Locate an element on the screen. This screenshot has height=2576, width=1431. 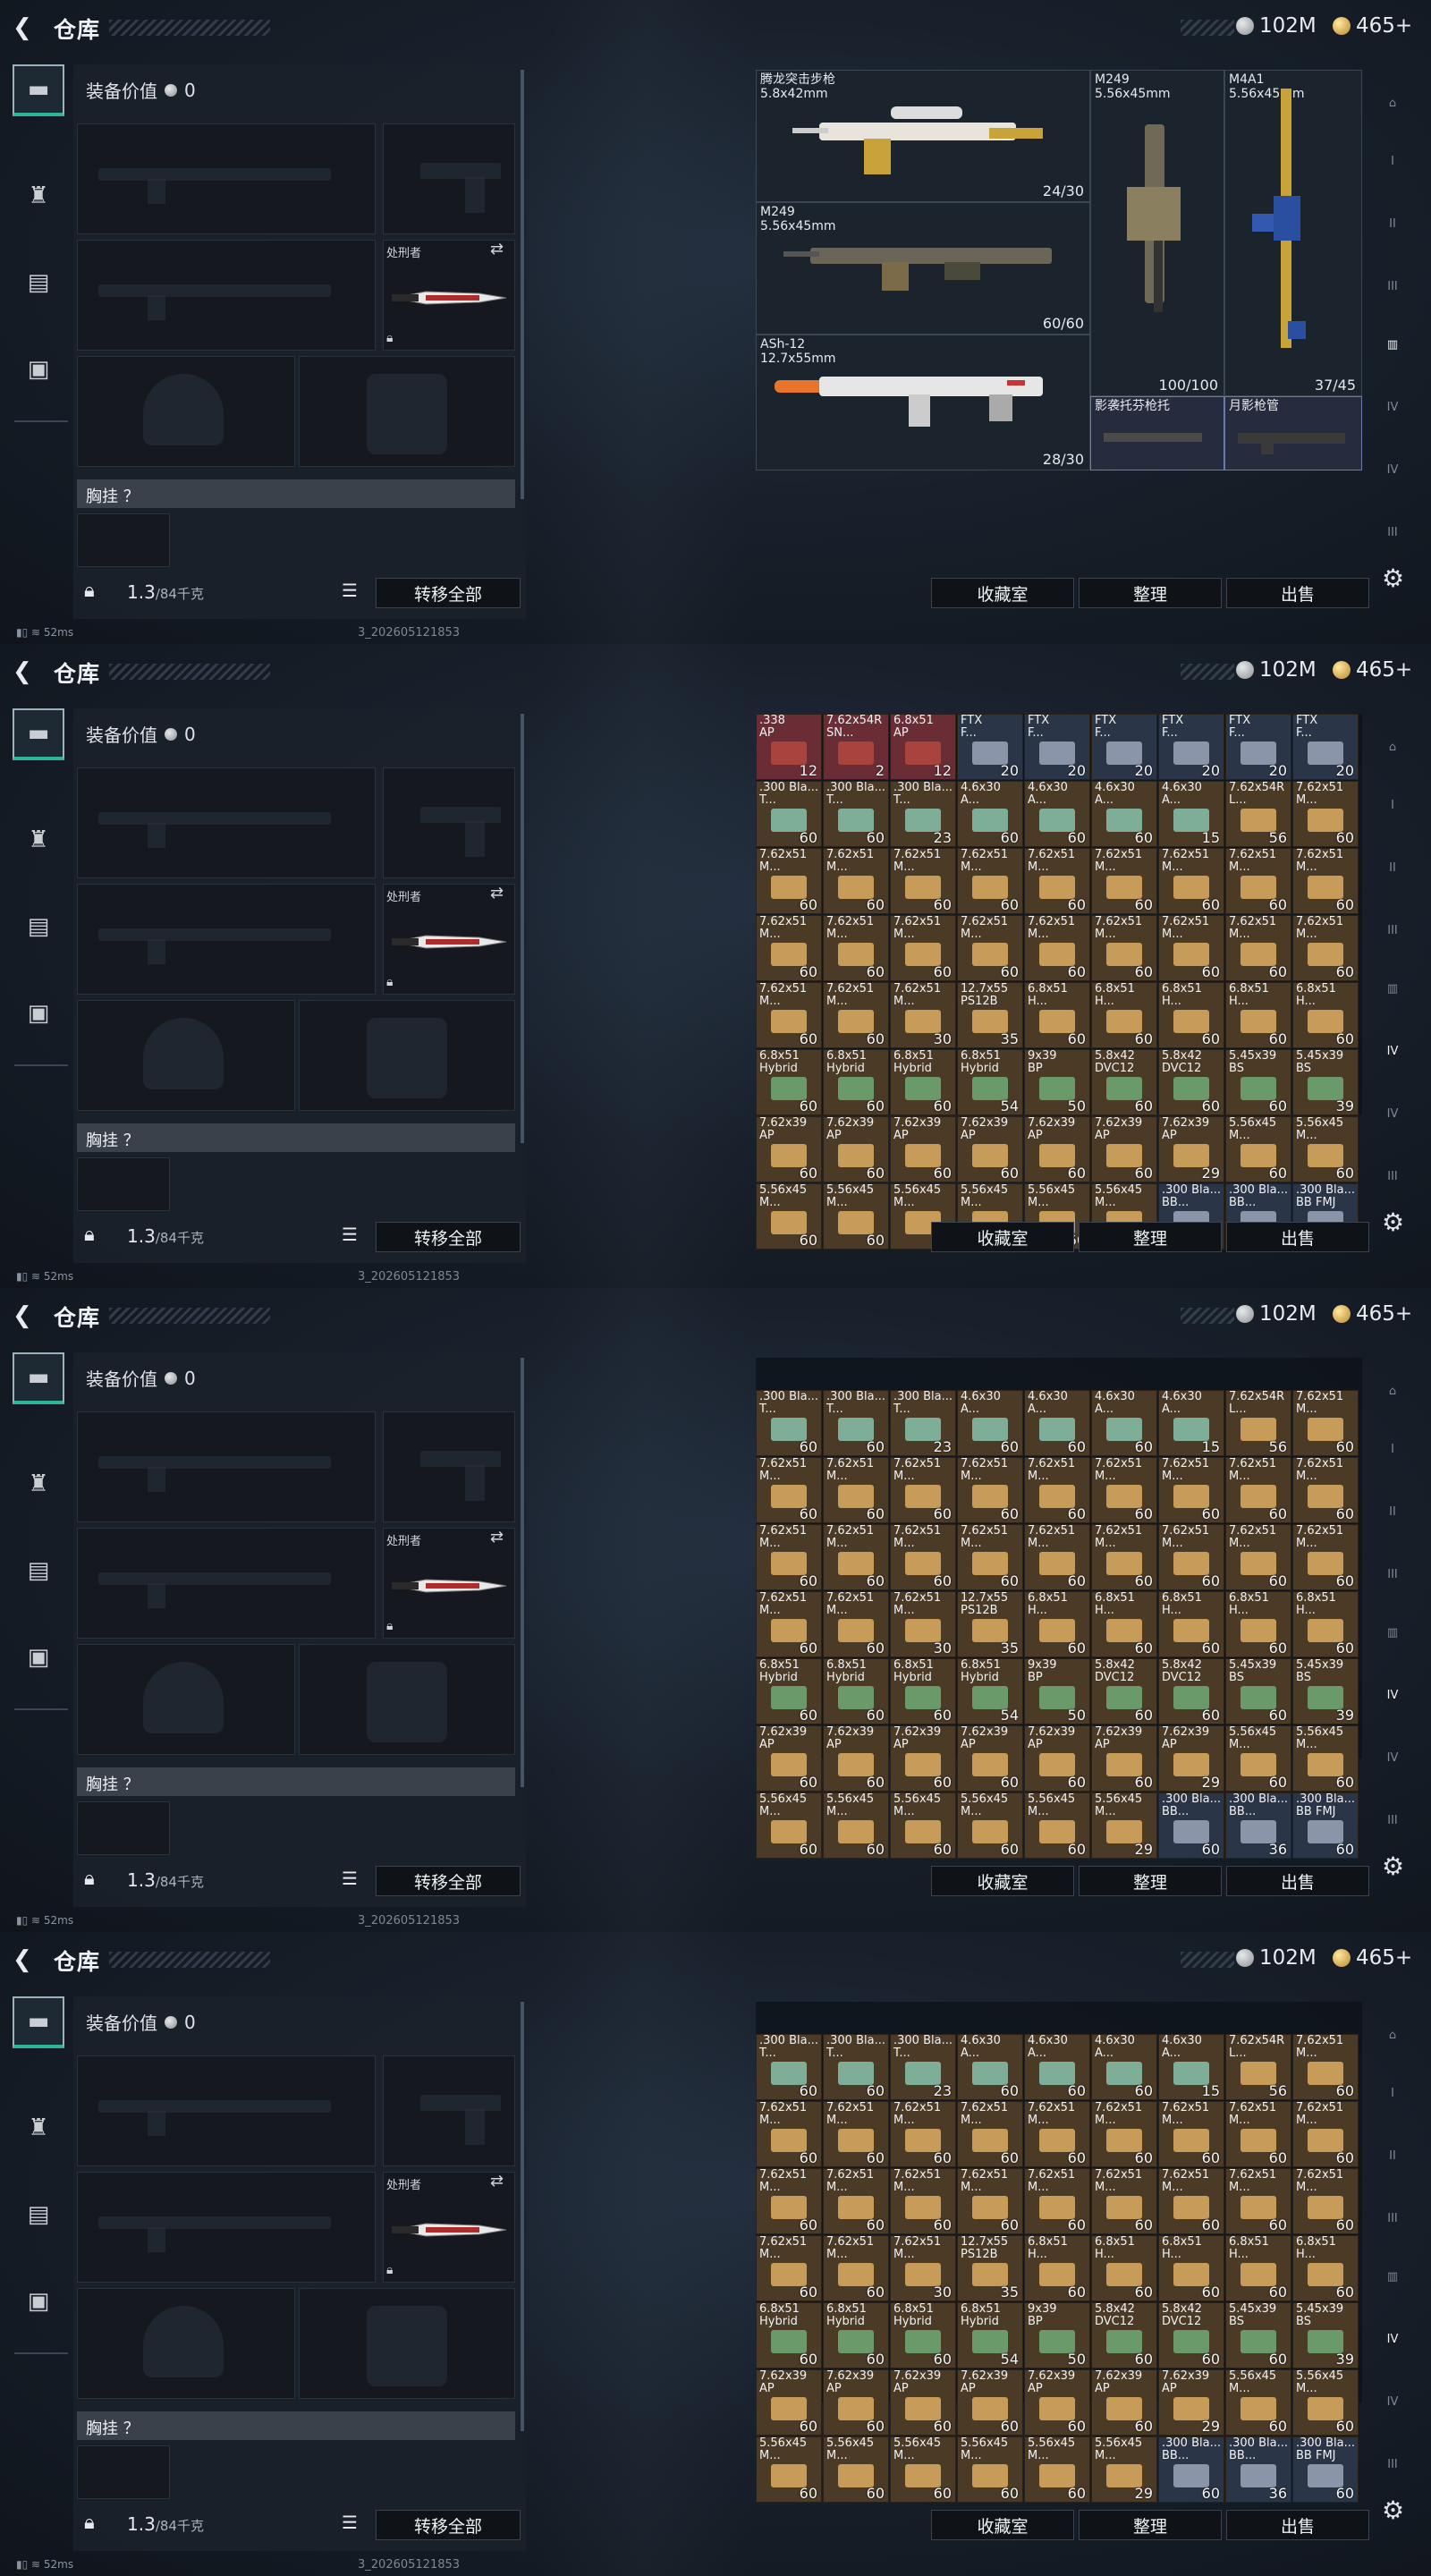
ammo-cell: 7.62x54R L... 56 is located at coordinates (1258, 1423).